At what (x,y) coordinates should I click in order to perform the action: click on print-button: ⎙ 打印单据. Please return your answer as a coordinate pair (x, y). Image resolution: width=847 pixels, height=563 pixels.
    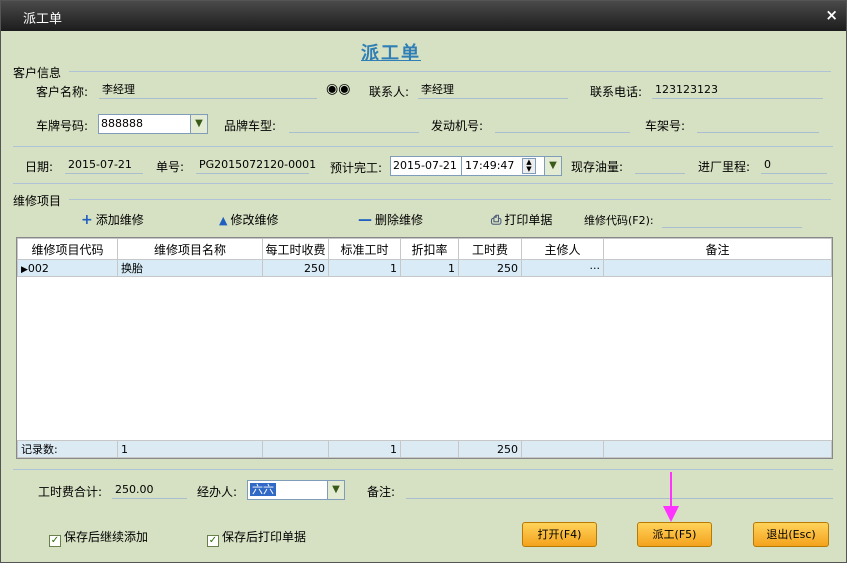
    Looking at the image, I should click on (521, 219).